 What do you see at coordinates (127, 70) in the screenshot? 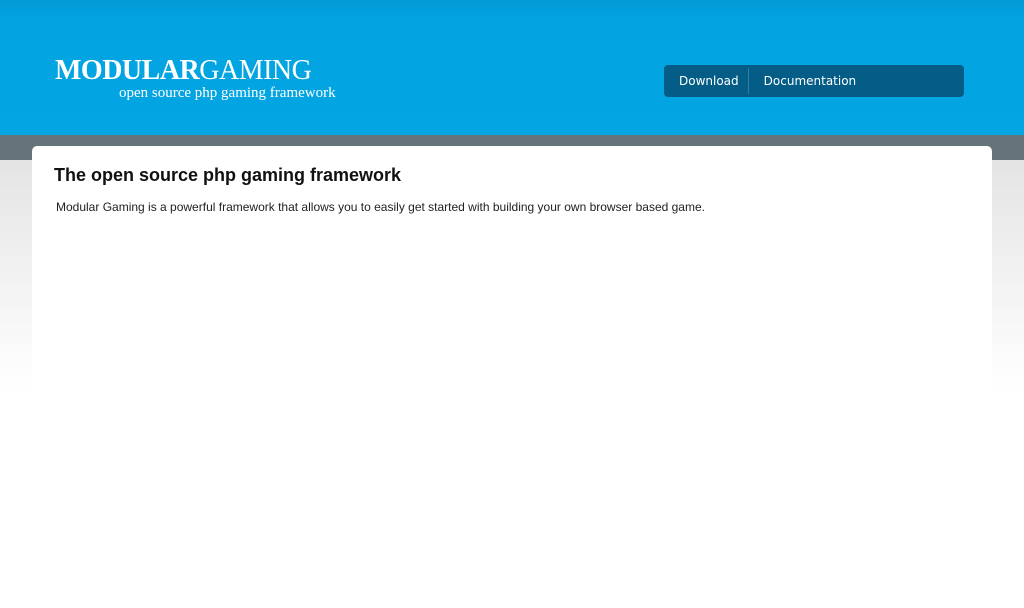
I see `logo-title-bold: MODULAR` at bounding box center [127, 70].